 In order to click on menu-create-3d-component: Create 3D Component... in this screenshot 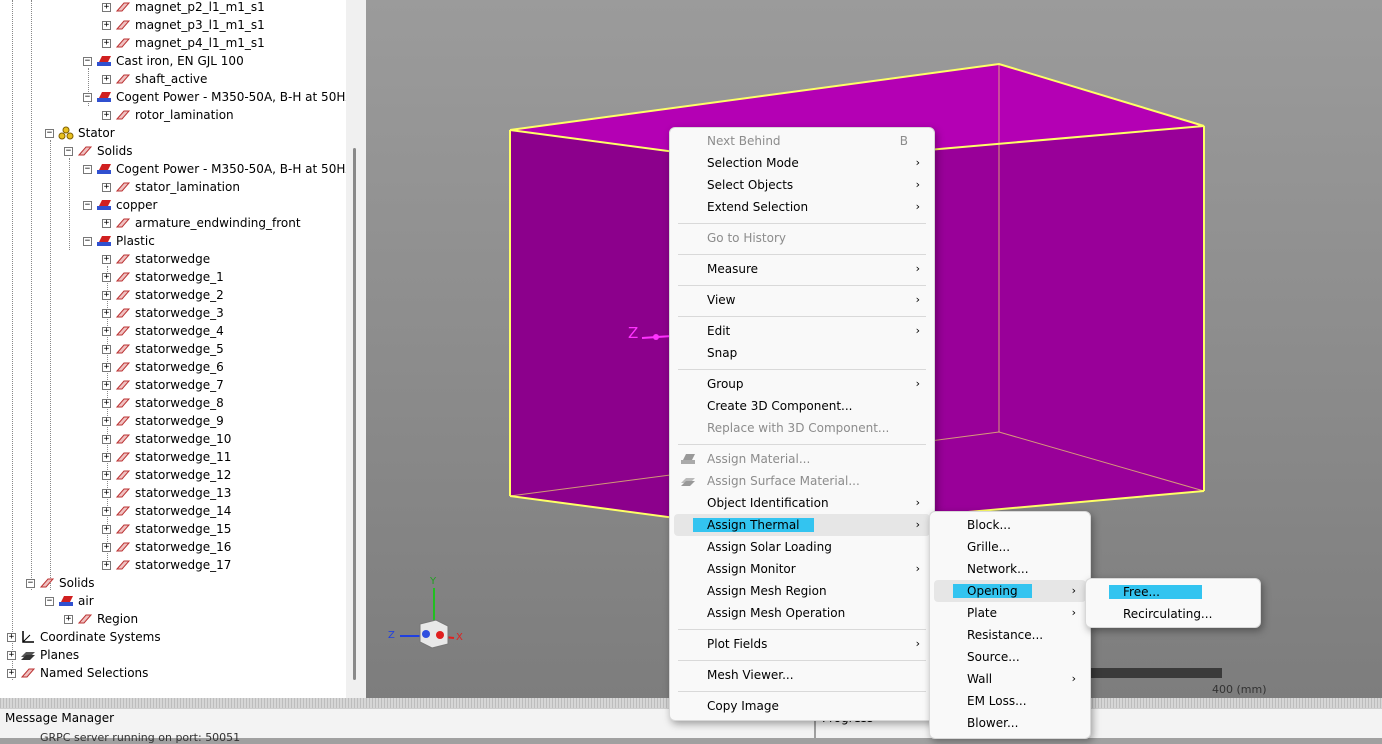, I will do `click(802, 406)`.